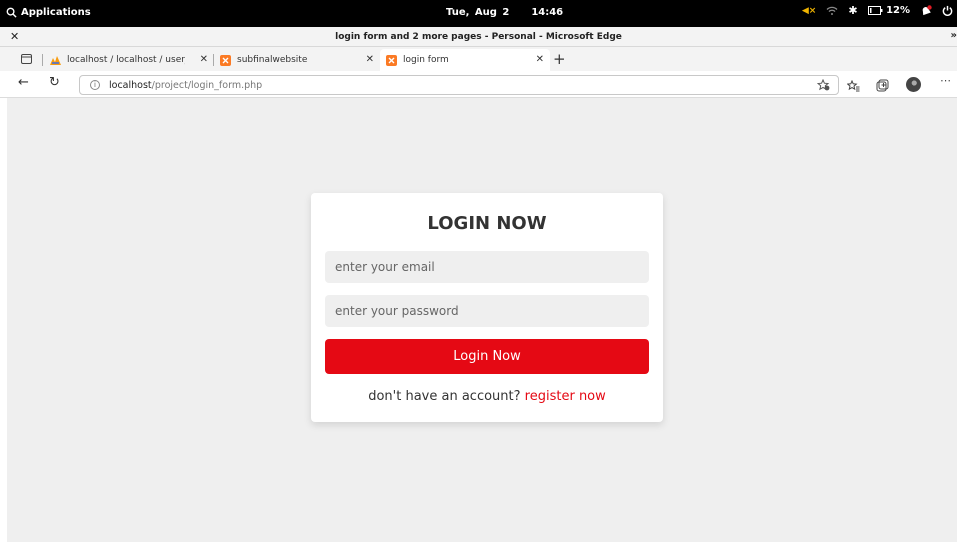 The height and width of the screenshot is (542, 957). I want to click on tab-phpmyadmin: localhost / localhost / user_db / ✕, so click(129, 60).